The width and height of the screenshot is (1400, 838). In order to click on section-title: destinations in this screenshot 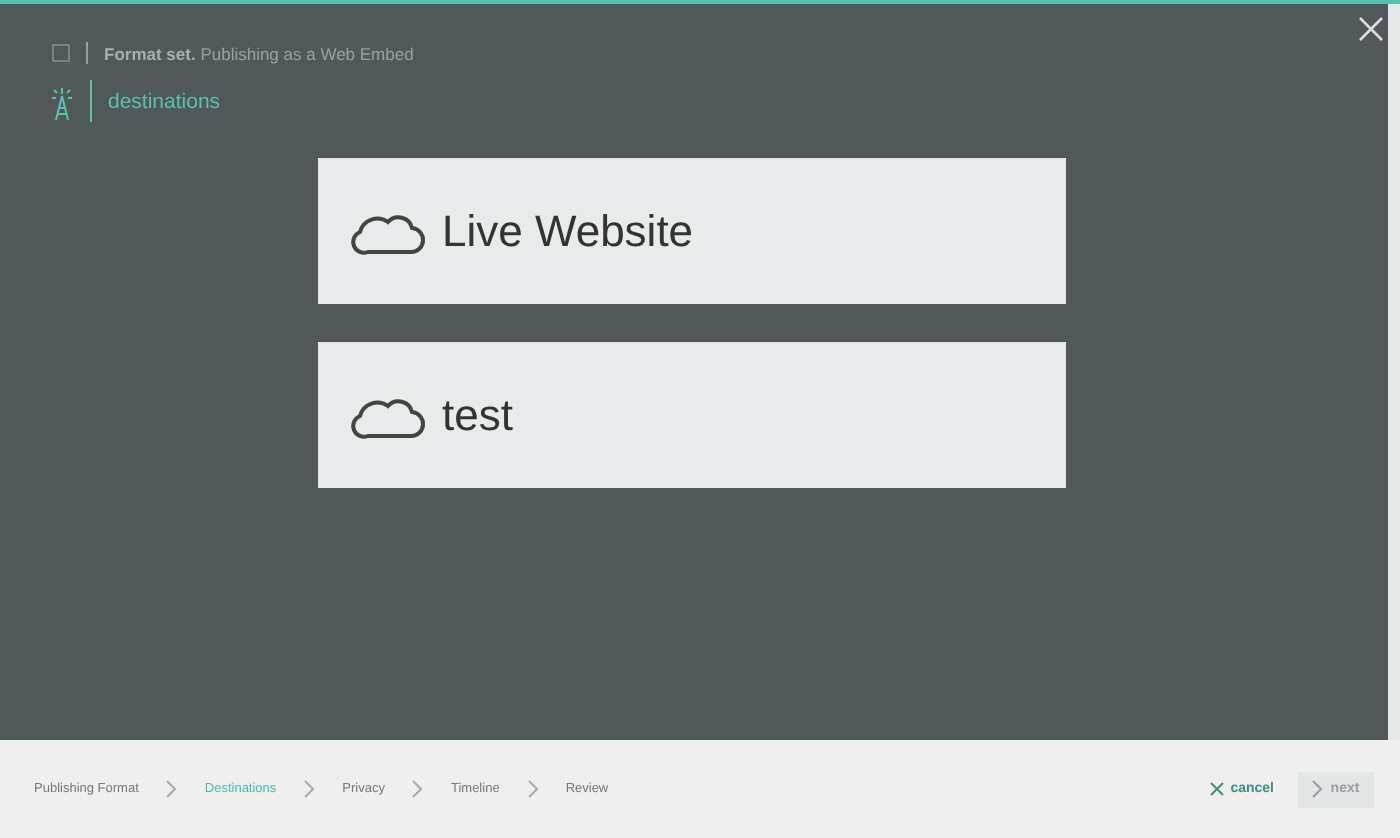, I will do `click(164, 101)`.